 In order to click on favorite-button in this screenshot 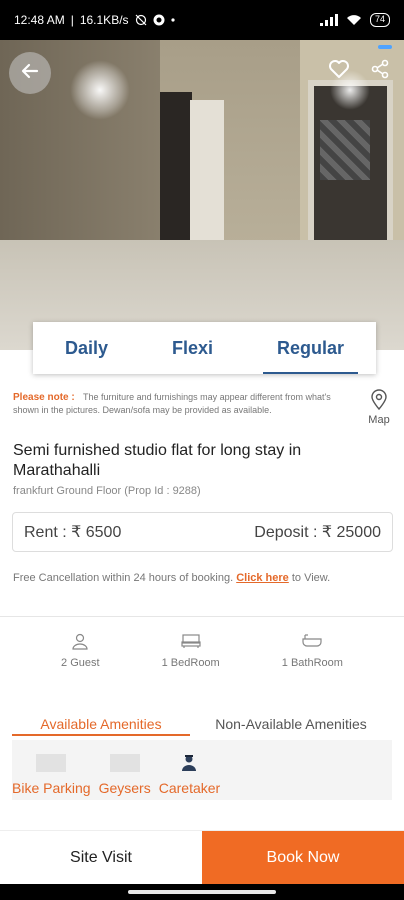, I will do `click(339, 71)`.